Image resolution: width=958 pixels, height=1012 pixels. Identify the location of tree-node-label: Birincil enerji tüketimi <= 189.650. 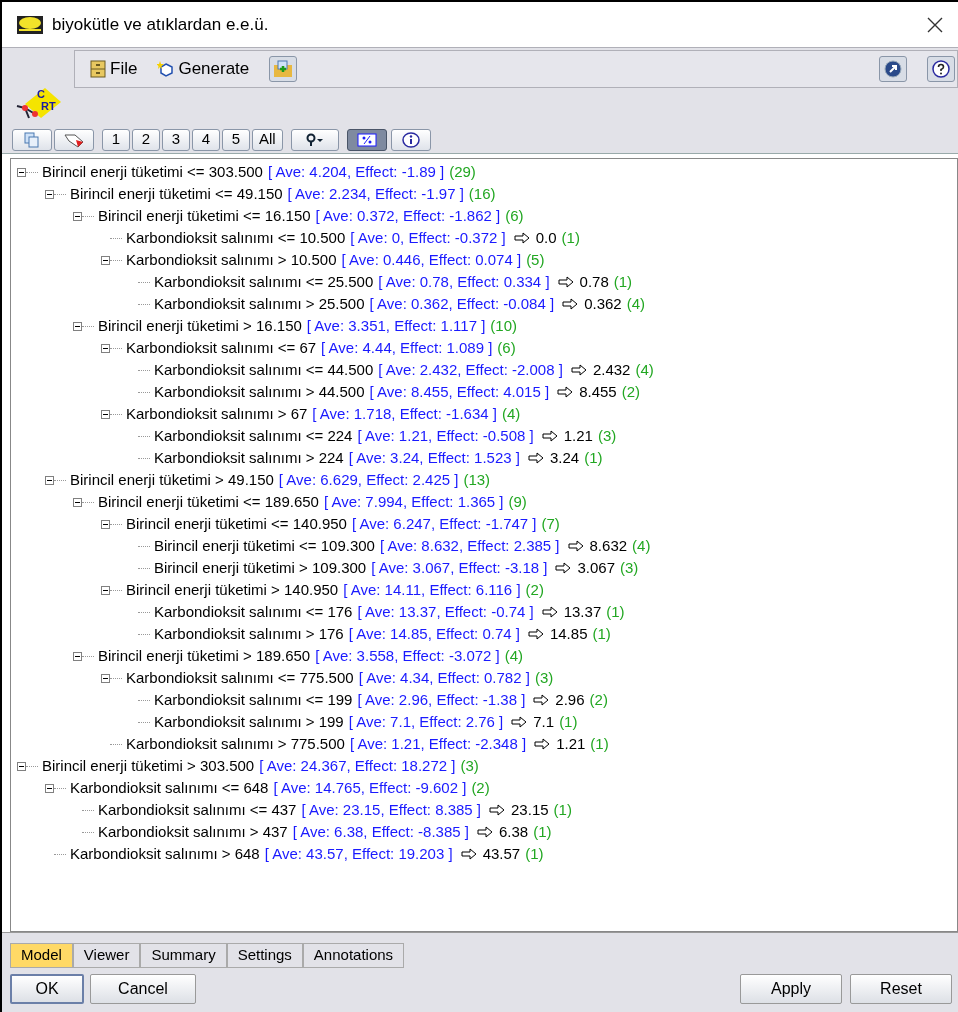
(208, 502).